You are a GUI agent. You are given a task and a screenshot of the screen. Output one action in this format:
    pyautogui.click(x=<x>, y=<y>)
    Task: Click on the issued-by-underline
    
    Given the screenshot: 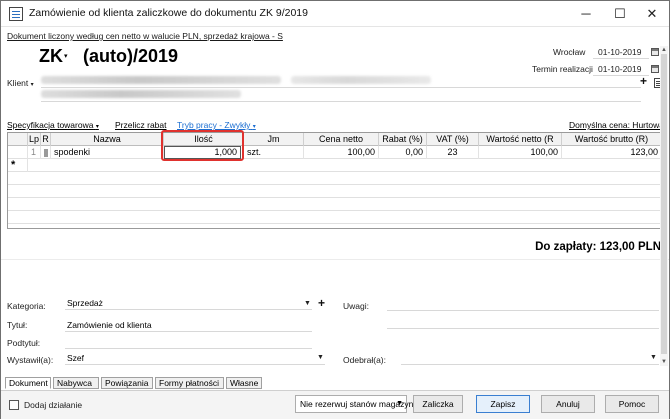 What is the action you would take?
    pyautogui.click(x=195, y=364)
    